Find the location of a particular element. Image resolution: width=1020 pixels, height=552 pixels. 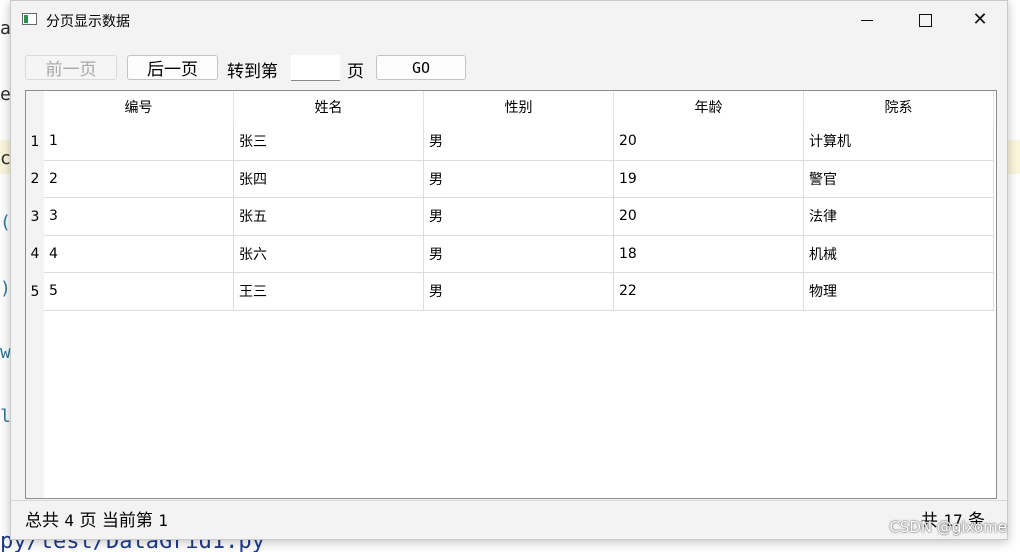

table-cell: 4 is located at coordinates (139, 254).